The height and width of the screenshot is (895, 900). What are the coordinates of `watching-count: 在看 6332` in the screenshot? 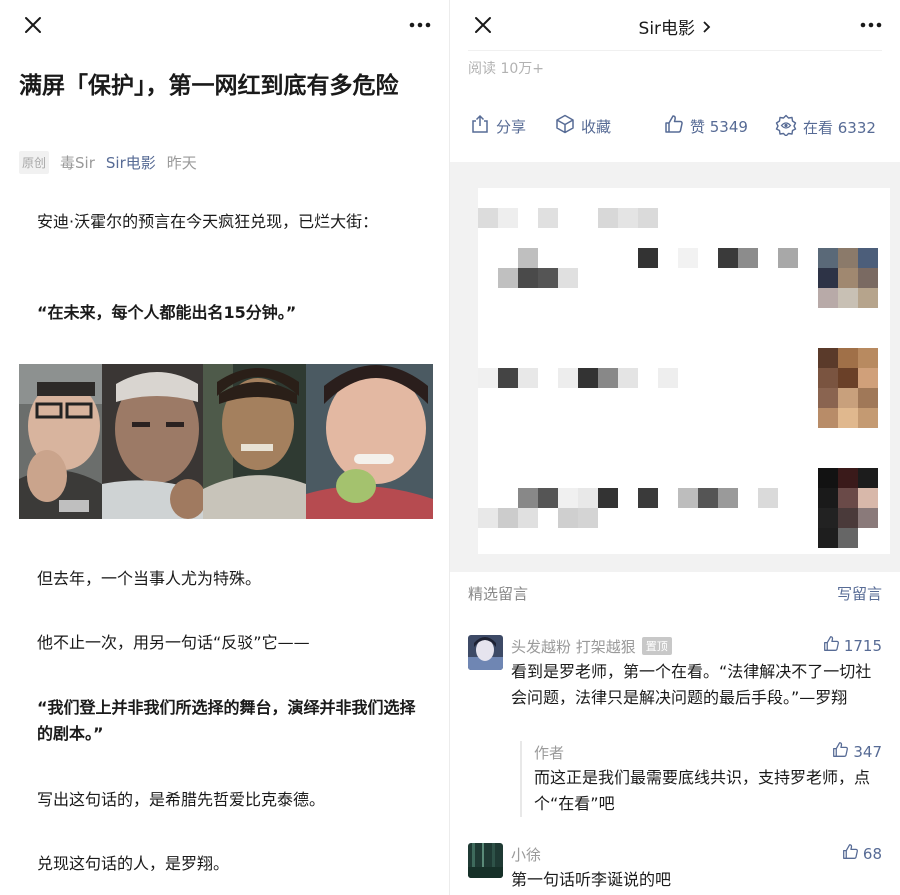 It's located at (839, 127).